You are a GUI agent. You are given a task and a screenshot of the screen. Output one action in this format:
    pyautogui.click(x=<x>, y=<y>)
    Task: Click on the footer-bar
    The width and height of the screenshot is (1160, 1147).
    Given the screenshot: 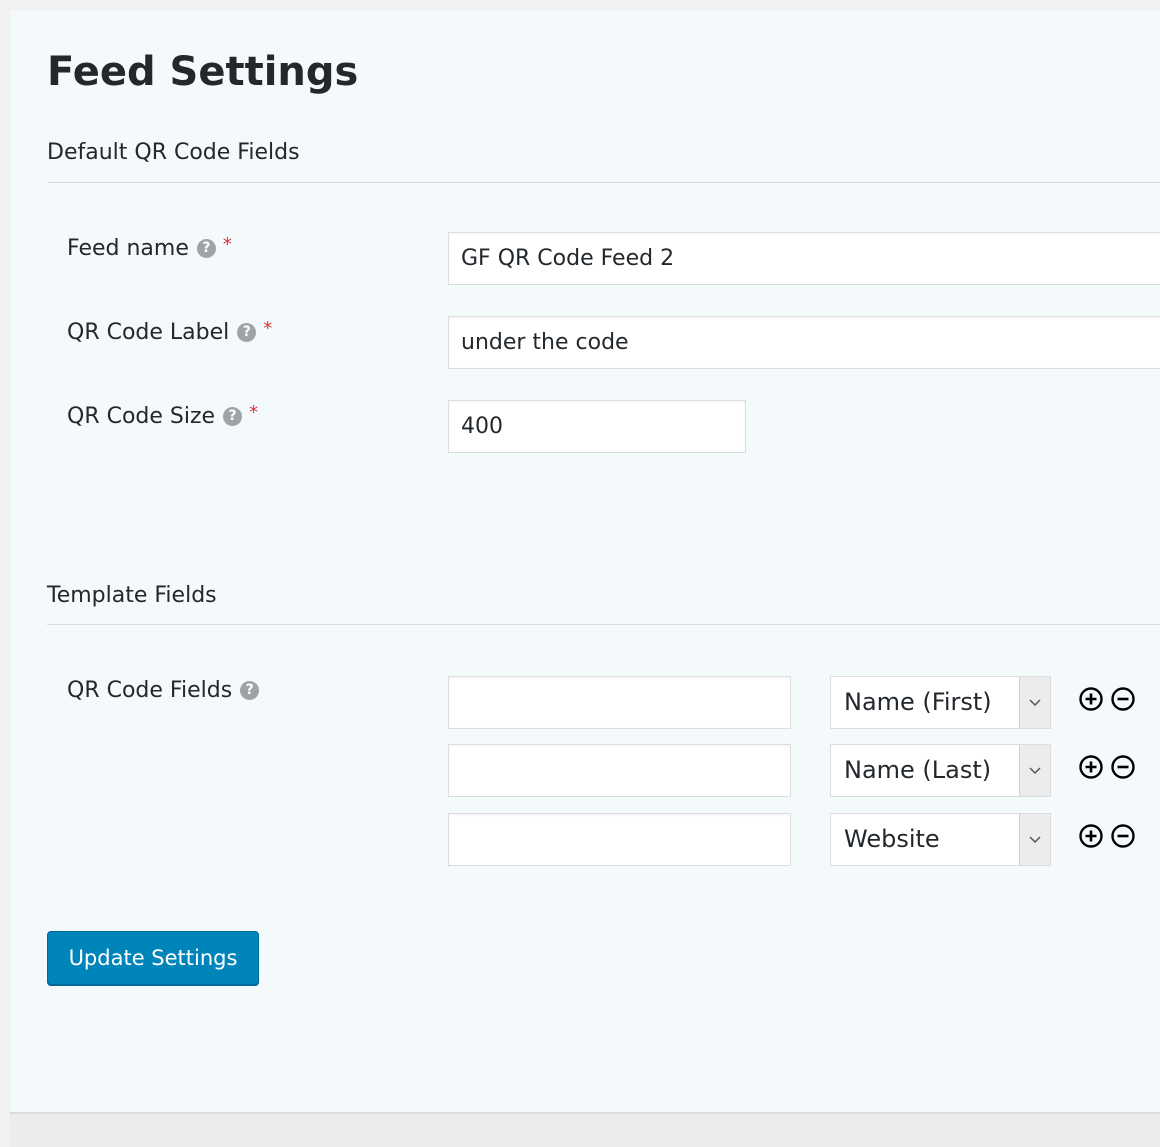 What is the action you would take?
    pyautogui.click(x=585, y=1129)
    